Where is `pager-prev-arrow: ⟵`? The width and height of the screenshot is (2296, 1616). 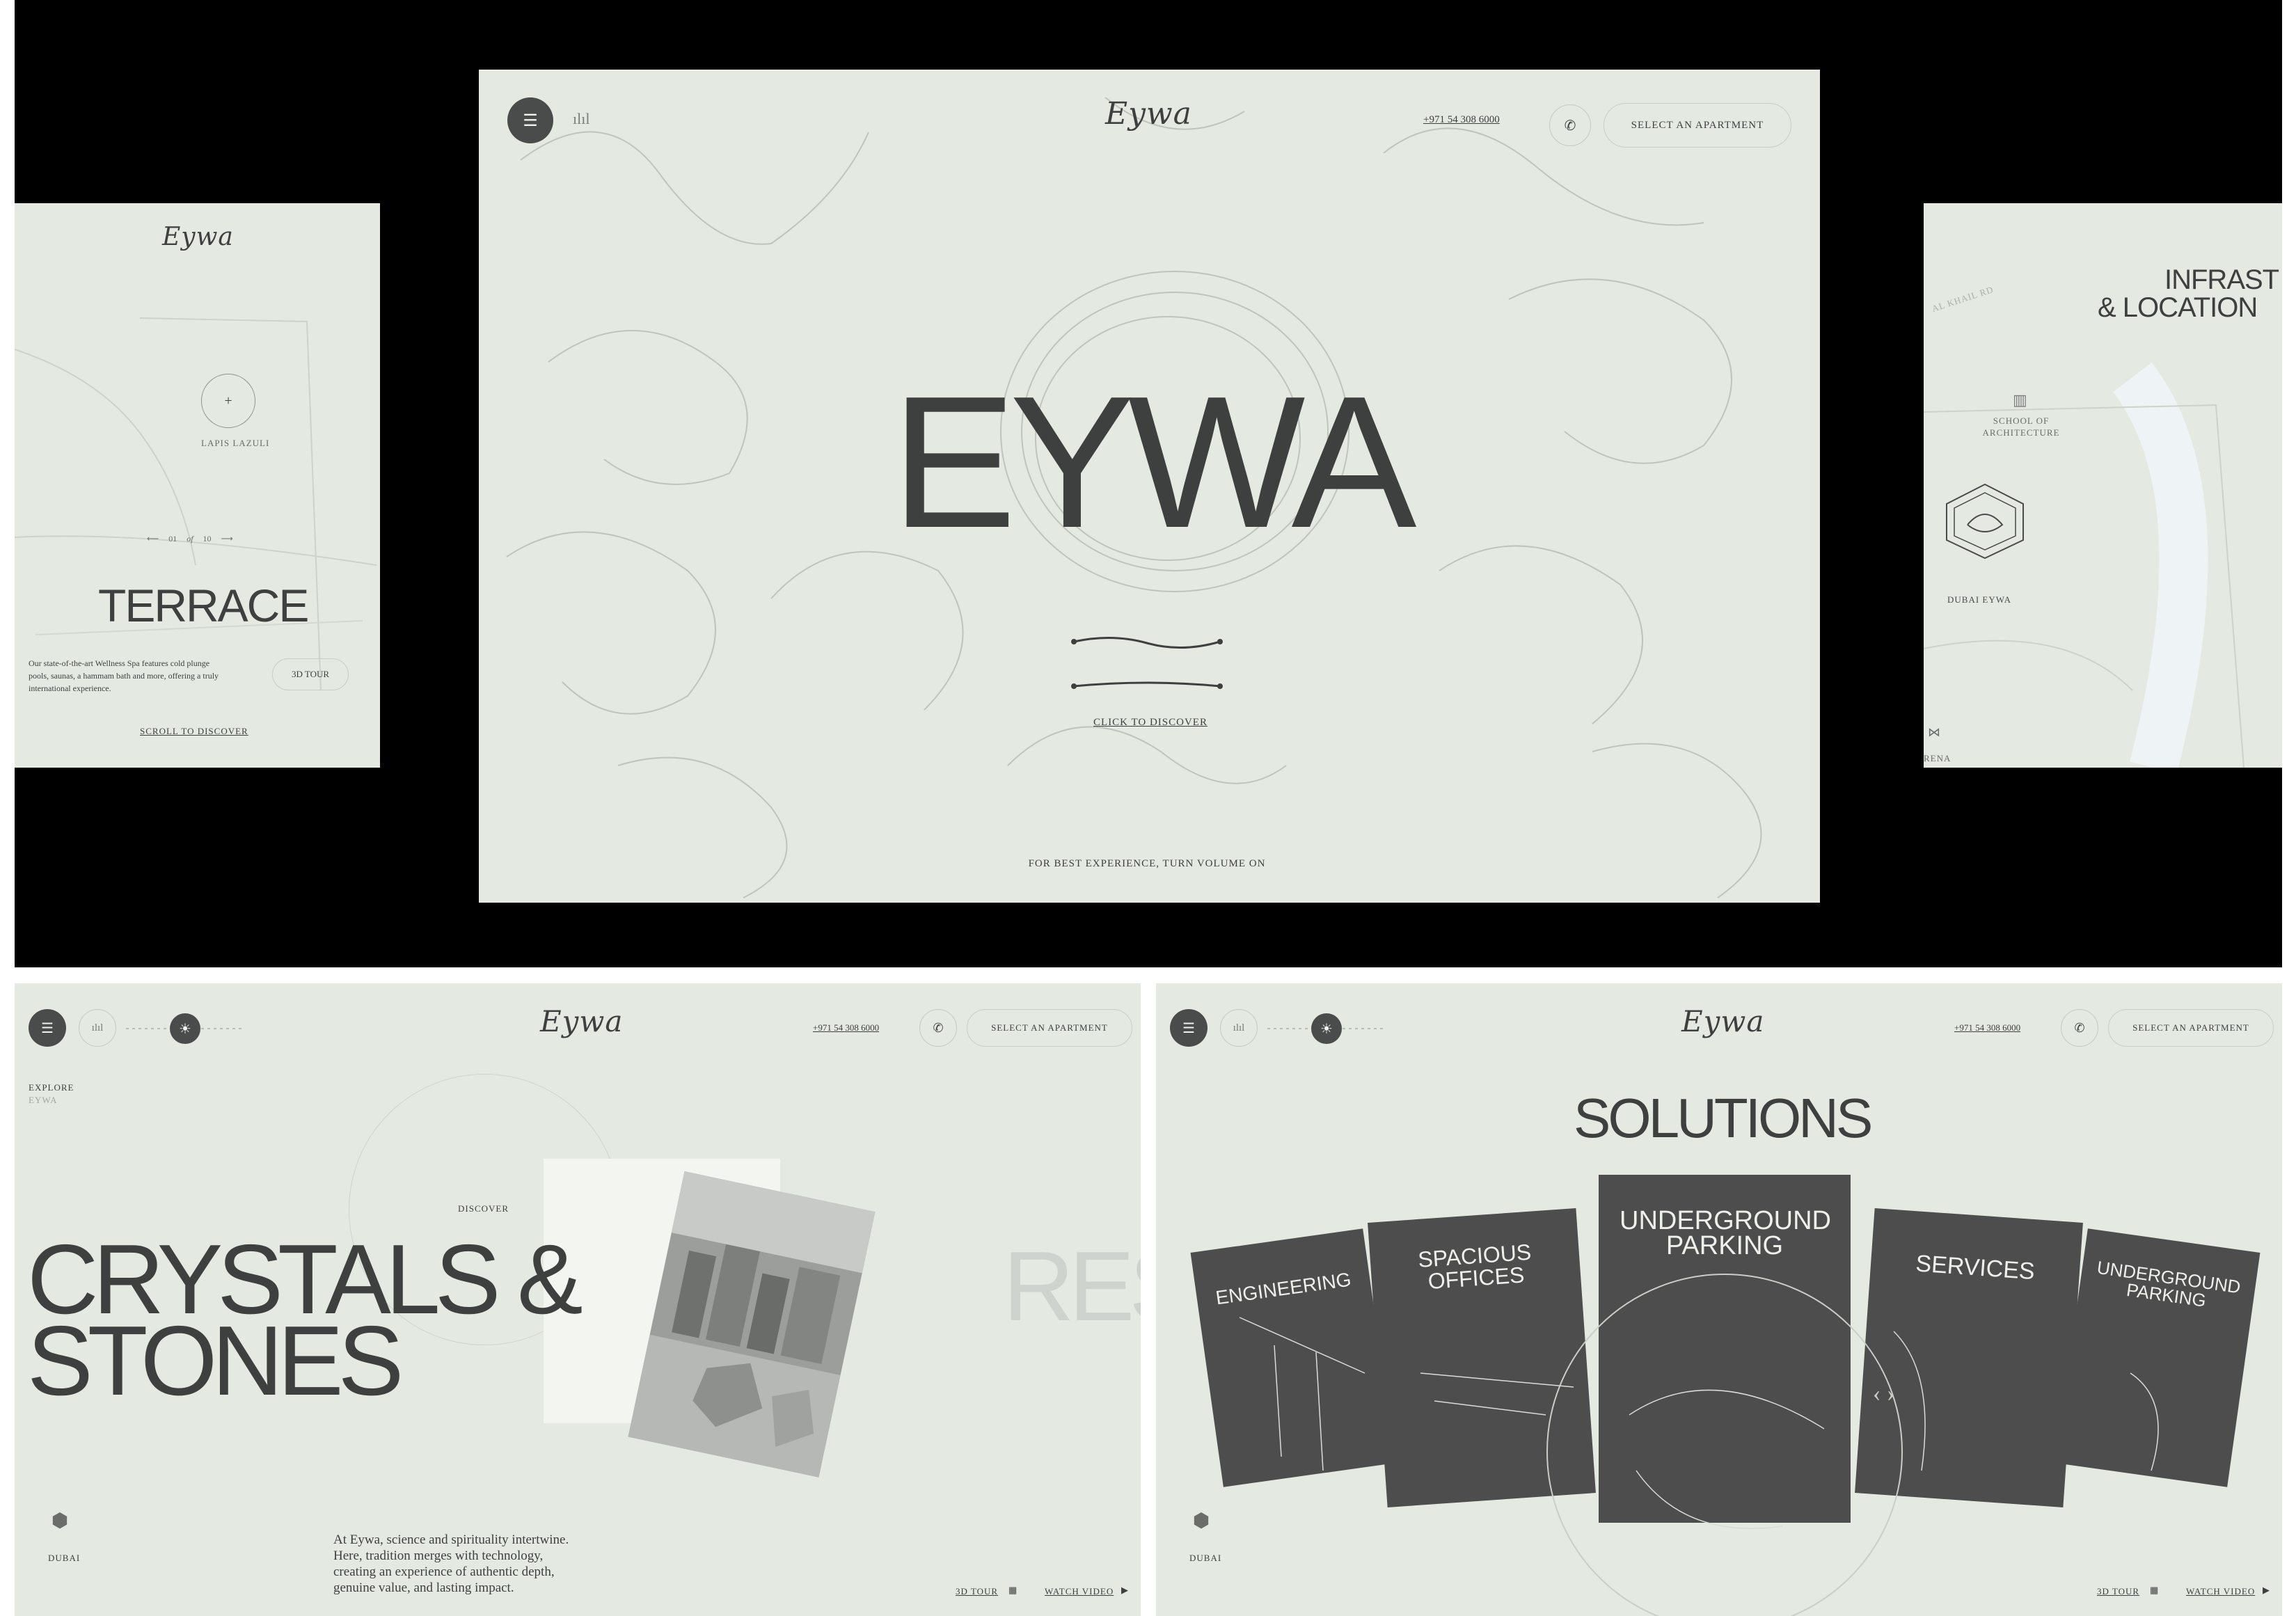 pager-prev-arrow: ⟵ is located at coordinates (153, 539).